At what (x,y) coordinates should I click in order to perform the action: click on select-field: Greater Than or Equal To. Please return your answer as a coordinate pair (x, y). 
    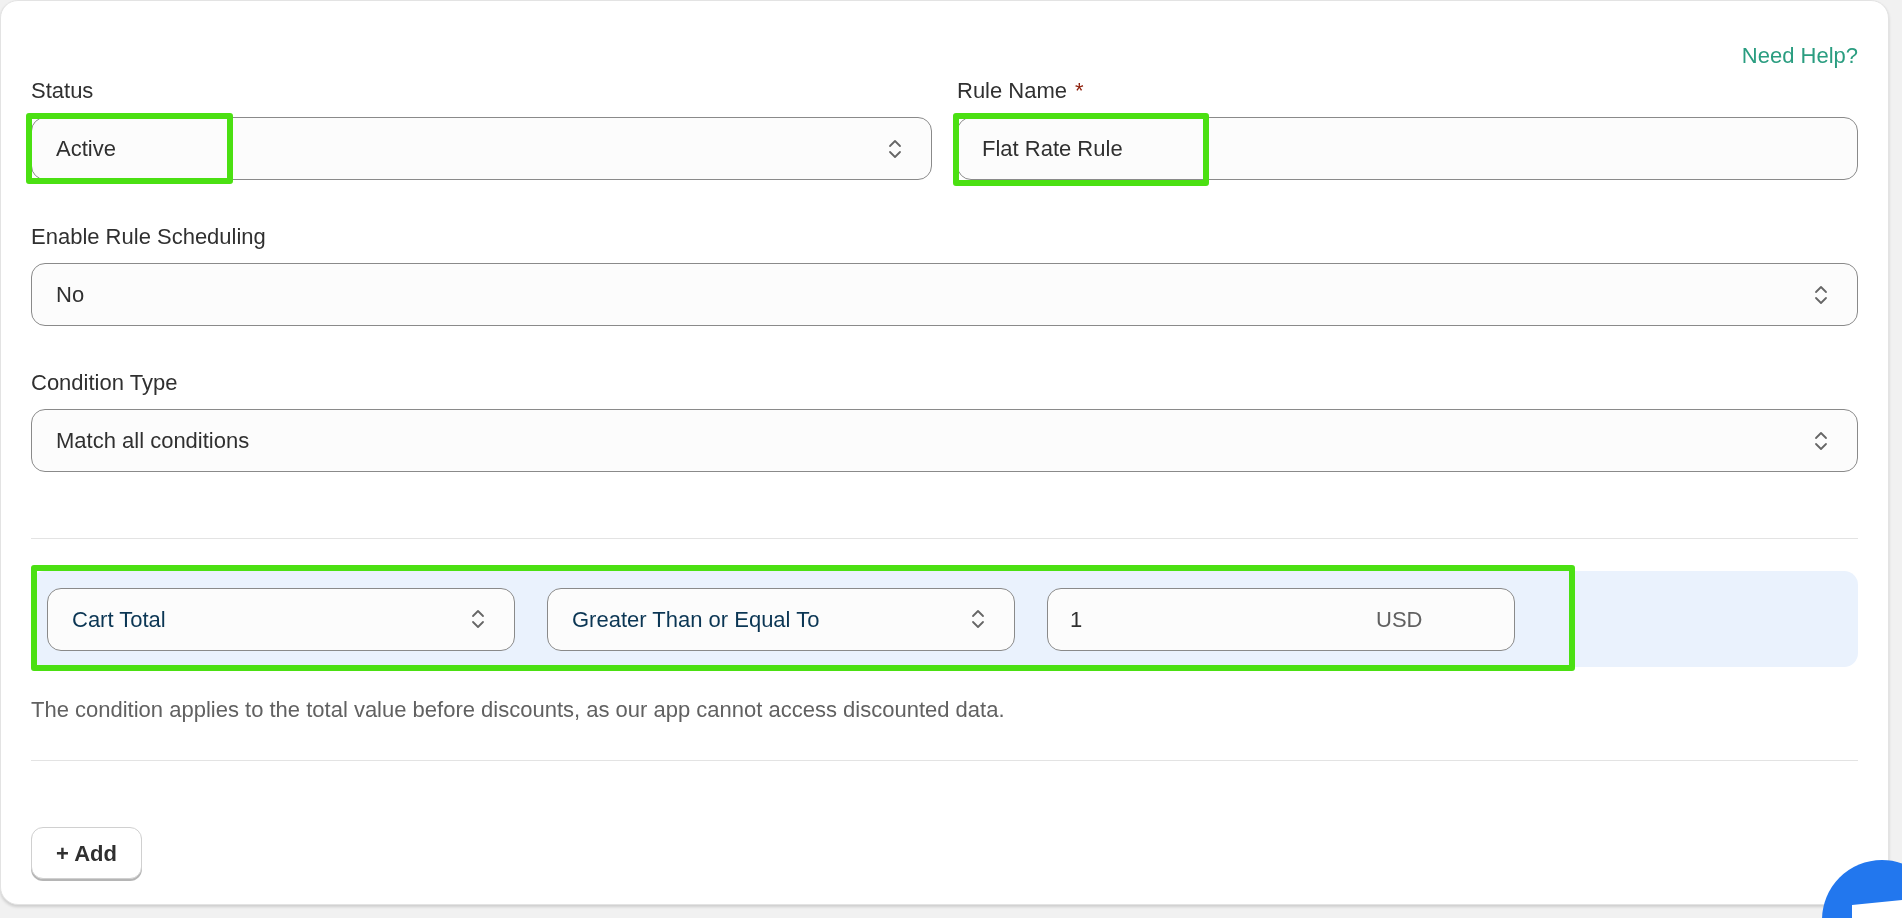
    Looking at the image, I should click on (781, 619).